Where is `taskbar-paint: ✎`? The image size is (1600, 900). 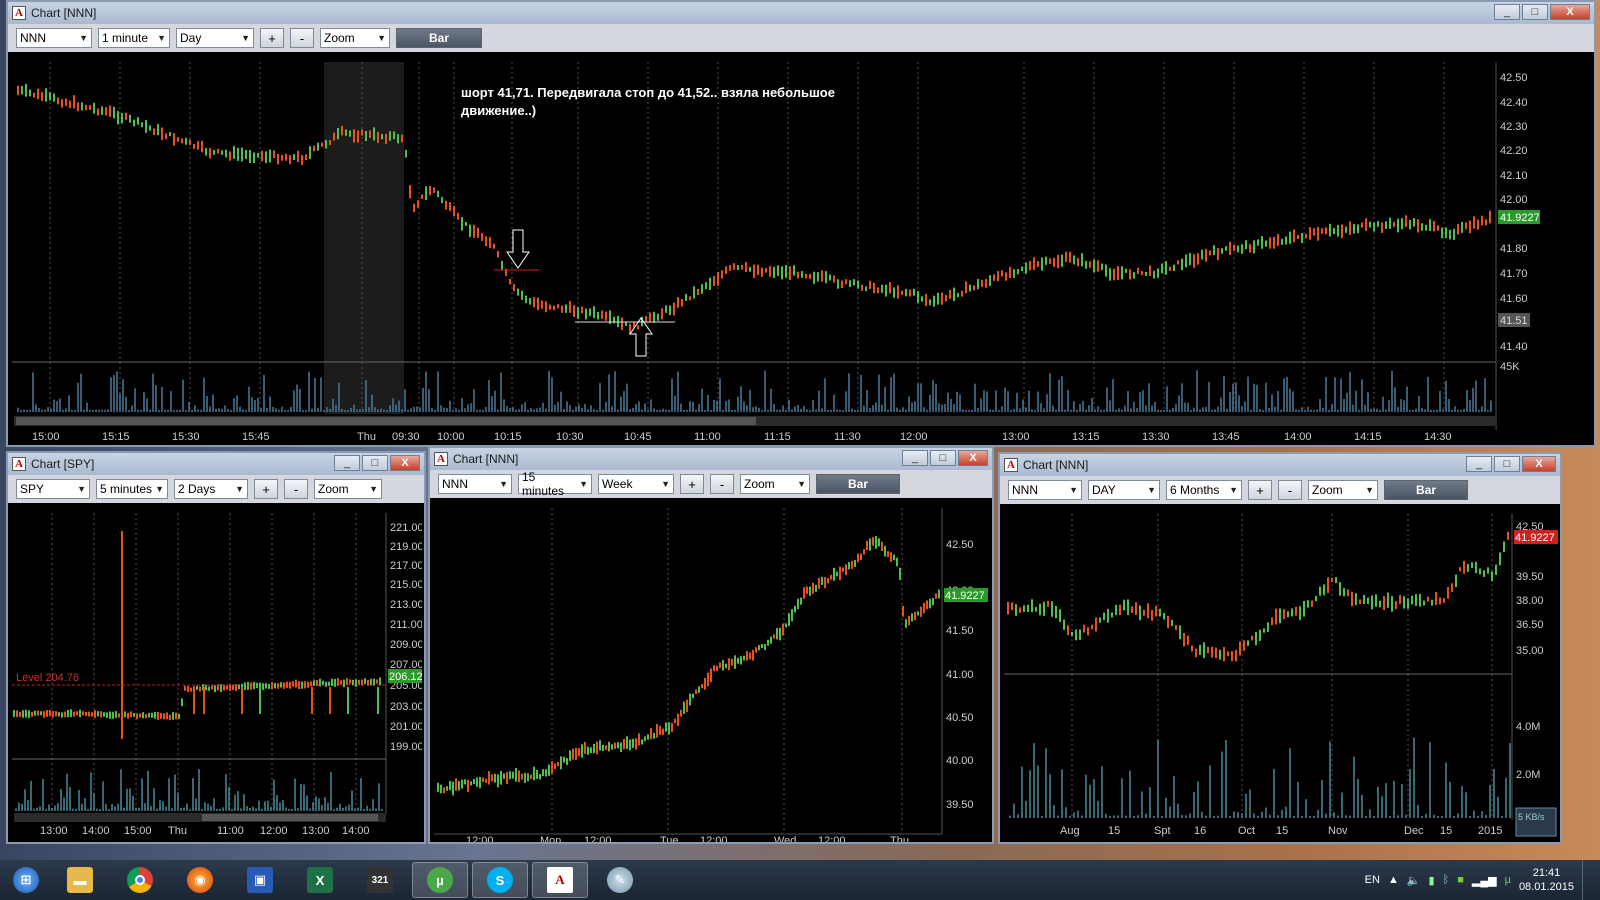 taskbar-paint: ✎ is located at coordinates (620, 880).